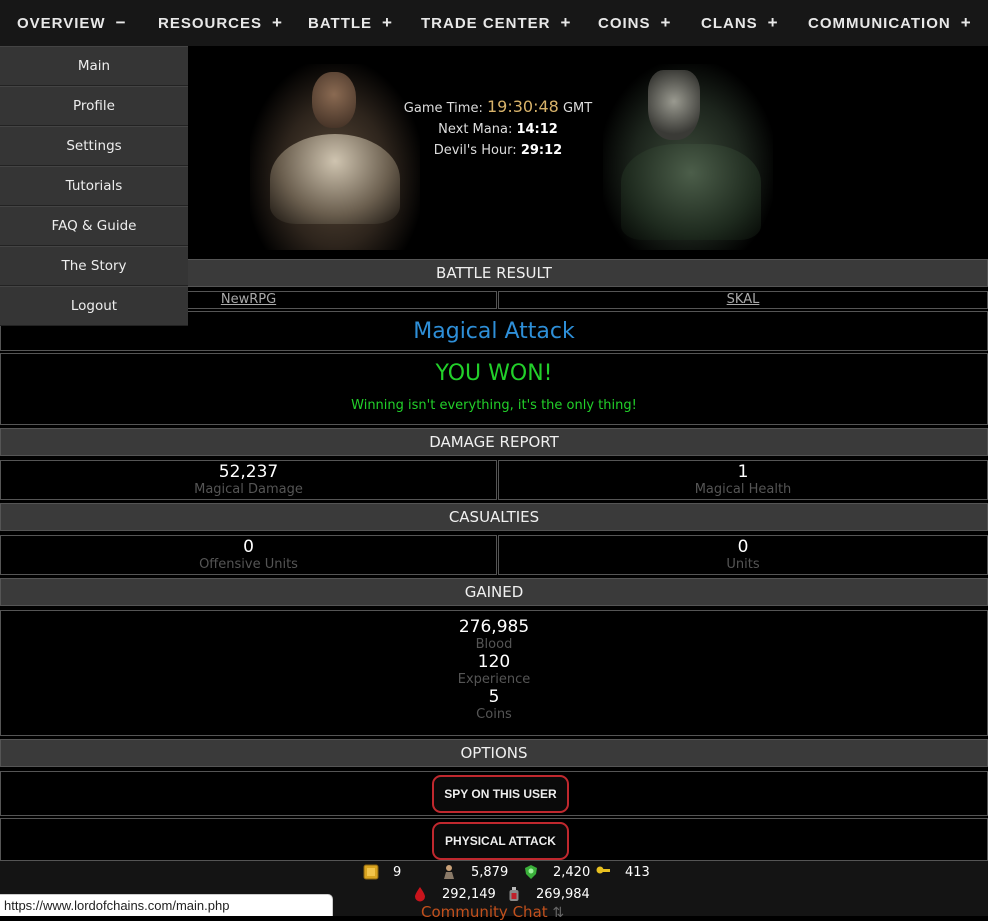  Describe the element at coordinates (121, 22) in the screenshot. I see `minus-icon: −` at that location.